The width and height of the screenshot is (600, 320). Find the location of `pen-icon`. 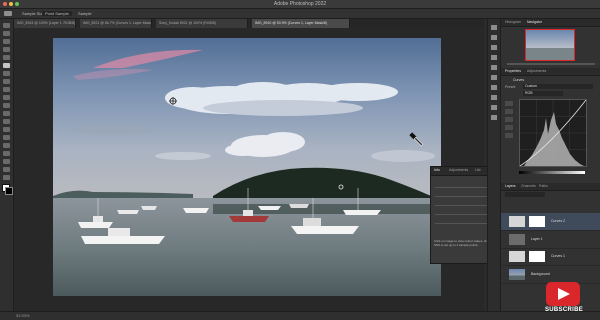

pen-icon is located at coordinates (6, 137).